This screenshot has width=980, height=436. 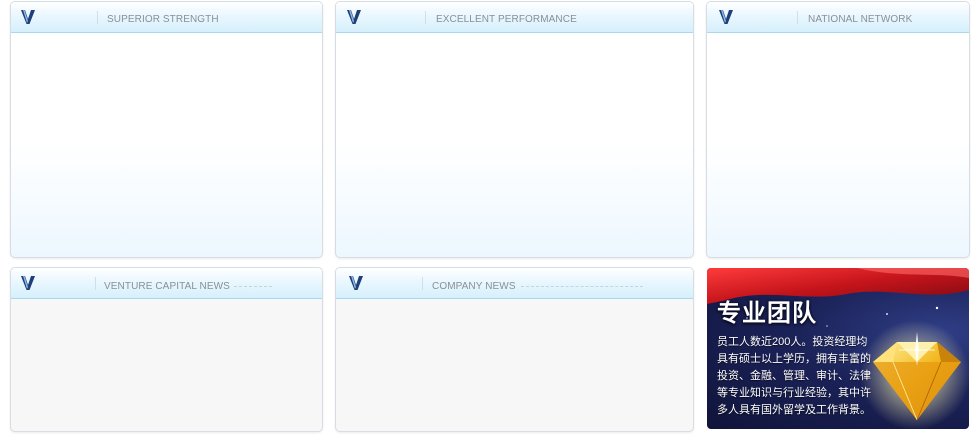 I want to click on panel-header: SUPERIOR STRENGTH, so click(x=166, y=17).